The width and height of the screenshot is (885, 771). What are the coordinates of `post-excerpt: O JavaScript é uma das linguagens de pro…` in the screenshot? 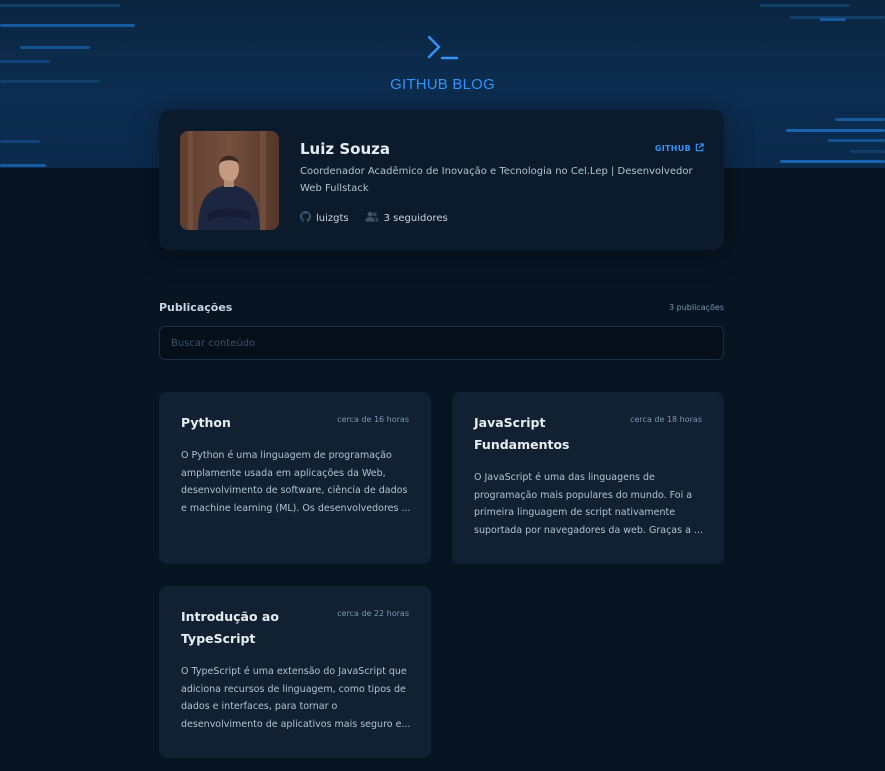 It's located at (588, 504).